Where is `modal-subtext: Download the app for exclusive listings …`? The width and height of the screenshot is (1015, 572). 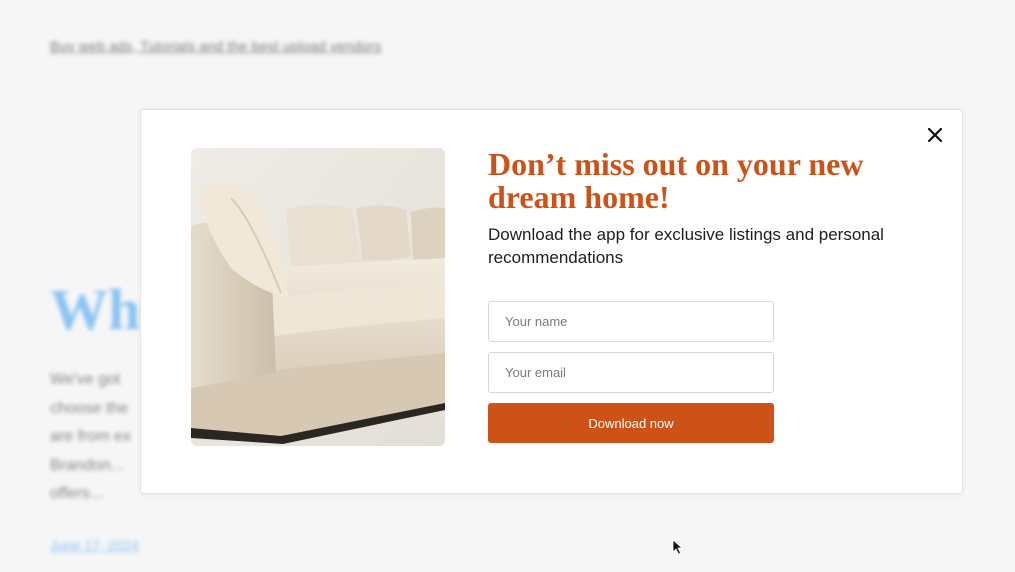 modal-subtext: Download the app for exclusive listings … is located at coordinates (686, 246).